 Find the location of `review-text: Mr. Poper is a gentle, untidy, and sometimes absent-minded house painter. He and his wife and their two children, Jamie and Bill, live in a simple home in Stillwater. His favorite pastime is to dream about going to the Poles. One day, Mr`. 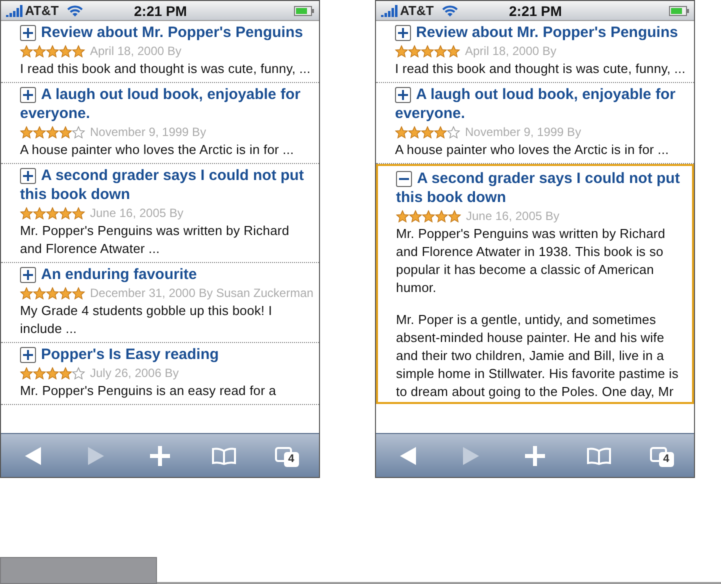

review-text: Mr. Poper is a gentle, untidy, and sometimes absent-minded house painter. He and his wife and their two children, Jamie and Bill, live in a simple home in Stillwater. His favorite pastime is to dream about going to the Poles. One day, Mr is located at coordinates (538, 356).